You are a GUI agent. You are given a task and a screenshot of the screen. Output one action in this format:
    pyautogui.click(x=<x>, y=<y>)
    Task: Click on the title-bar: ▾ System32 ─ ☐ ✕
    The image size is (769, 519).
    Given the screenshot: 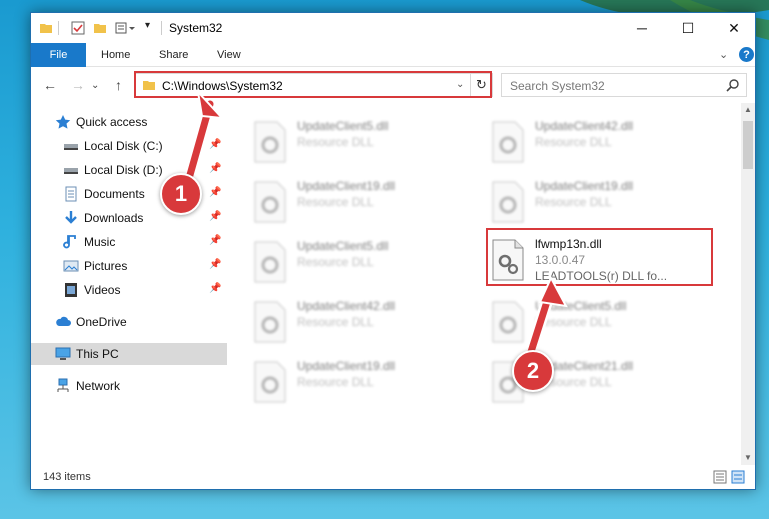 What is the action you would take?
    pyautogui.click(x=393, y=28)
    